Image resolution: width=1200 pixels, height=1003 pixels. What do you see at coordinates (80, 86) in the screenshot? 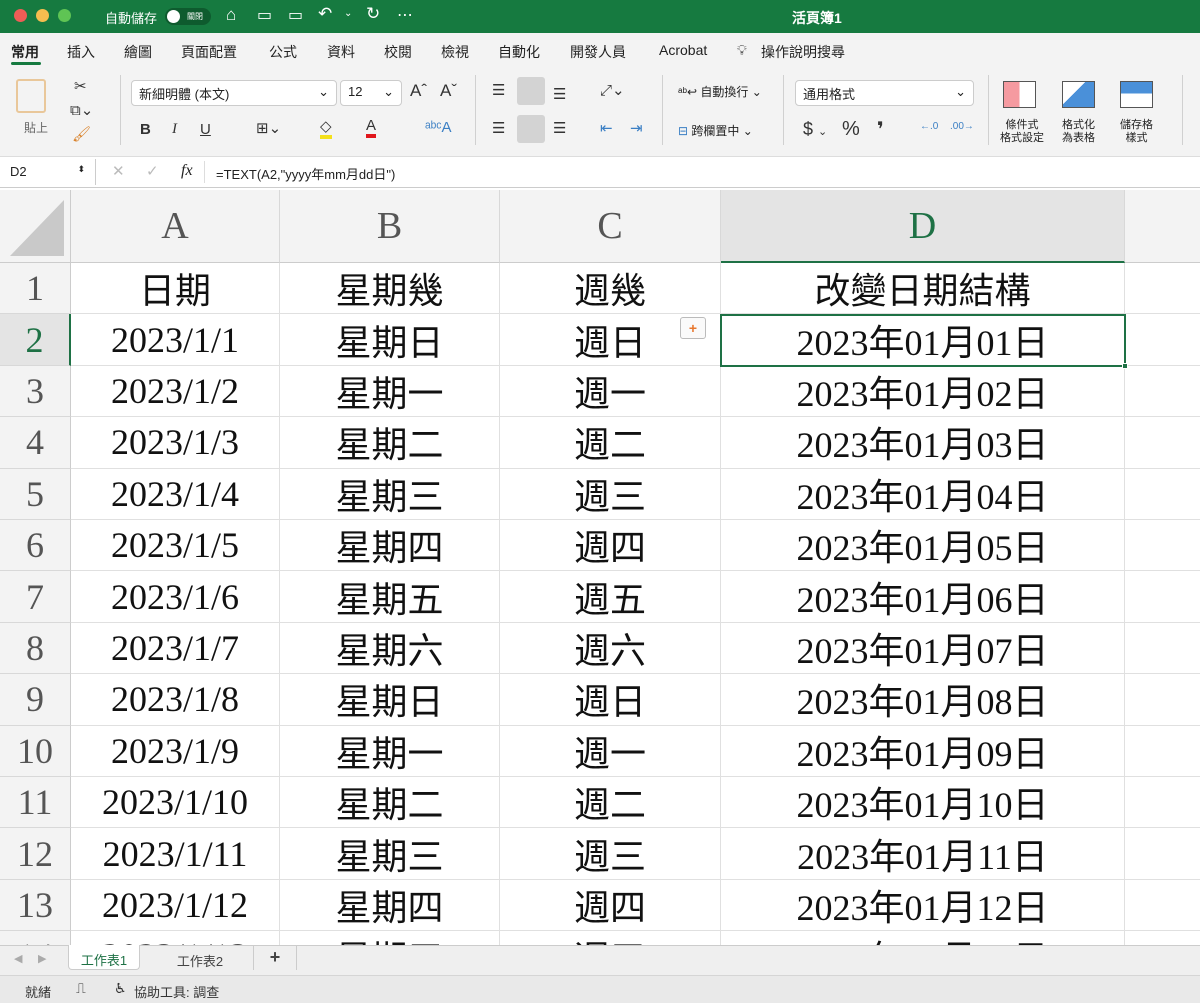
I see `cut-icon: ✂` at bounding box center [80, 86].